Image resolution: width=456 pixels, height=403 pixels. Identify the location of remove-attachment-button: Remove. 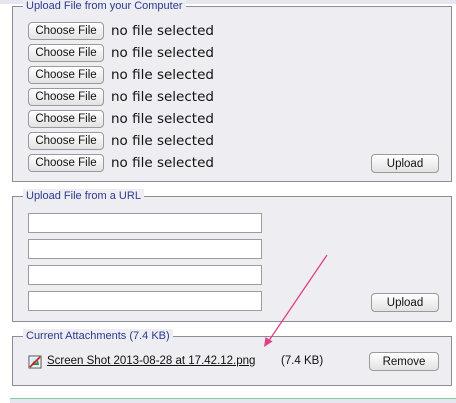
(404, 361).